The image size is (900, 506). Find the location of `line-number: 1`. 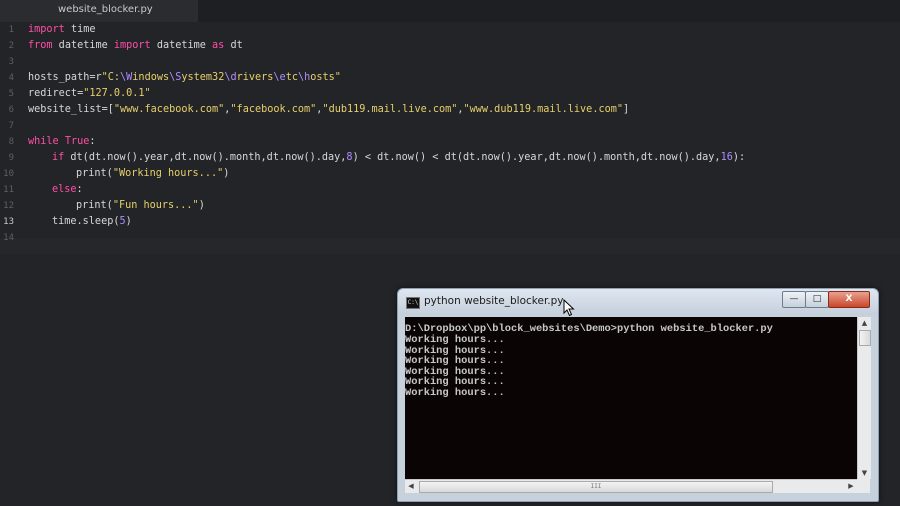

line-number: 1 is located at coordinates (11, 30).